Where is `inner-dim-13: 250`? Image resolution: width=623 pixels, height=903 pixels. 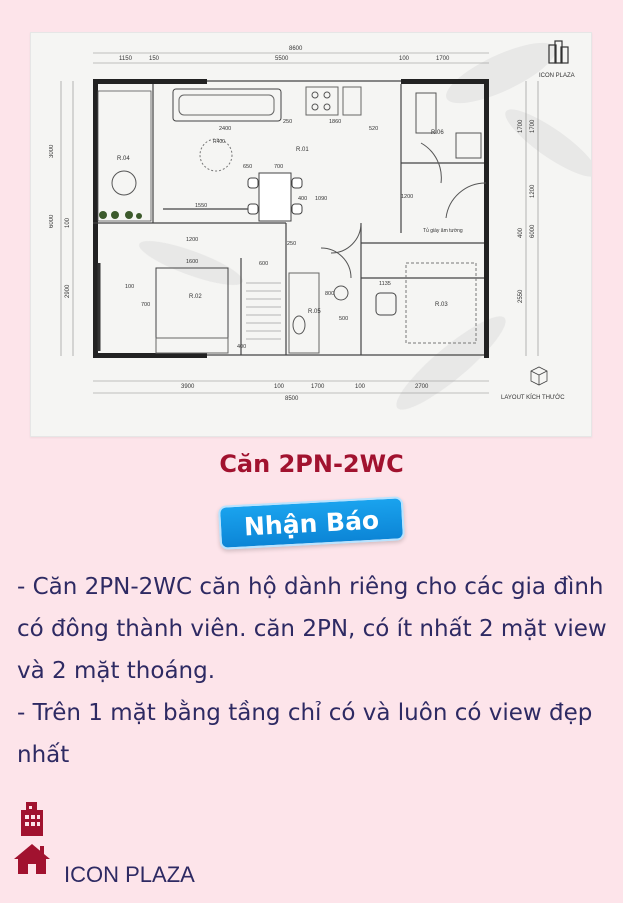 inner-dim-13: 250 is located at coordinates (291, 244).